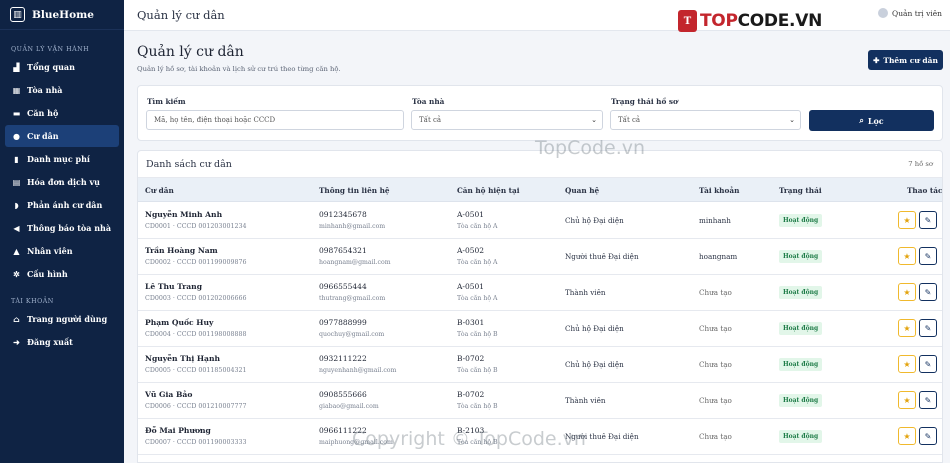 Image resolution: width=950 pixels, height=463 pixels. Describe the element at coordinates (196, 334) in the screenshot. I see `resident-id: CD0004 · CCCD 001198008888` at that location.